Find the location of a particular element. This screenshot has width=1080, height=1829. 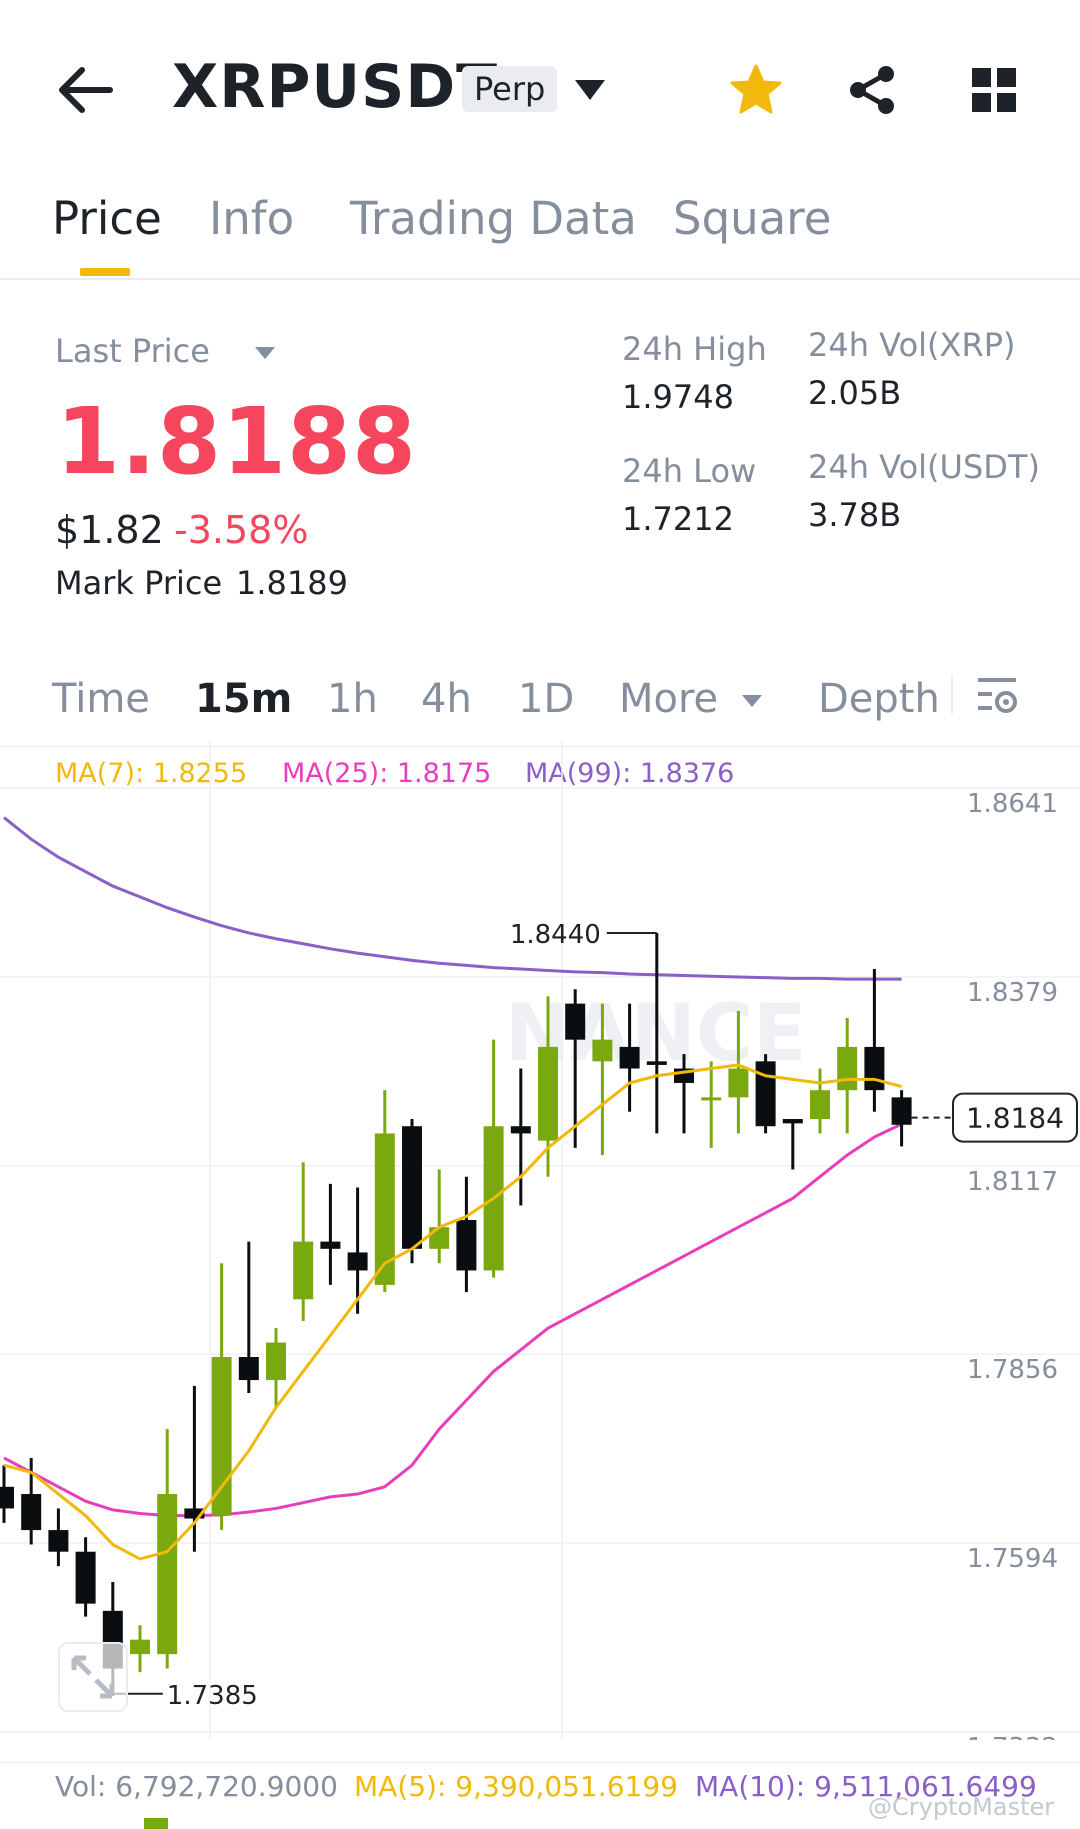

symbol-title: XRPUSDT is located at coordinates (335, 87).